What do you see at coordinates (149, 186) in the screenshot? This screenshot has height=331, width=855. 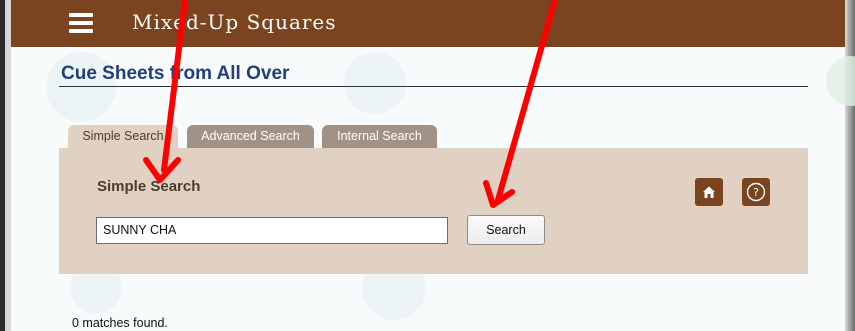 I see `panel-heading: Simple Search` at bounding box center [149, 186].